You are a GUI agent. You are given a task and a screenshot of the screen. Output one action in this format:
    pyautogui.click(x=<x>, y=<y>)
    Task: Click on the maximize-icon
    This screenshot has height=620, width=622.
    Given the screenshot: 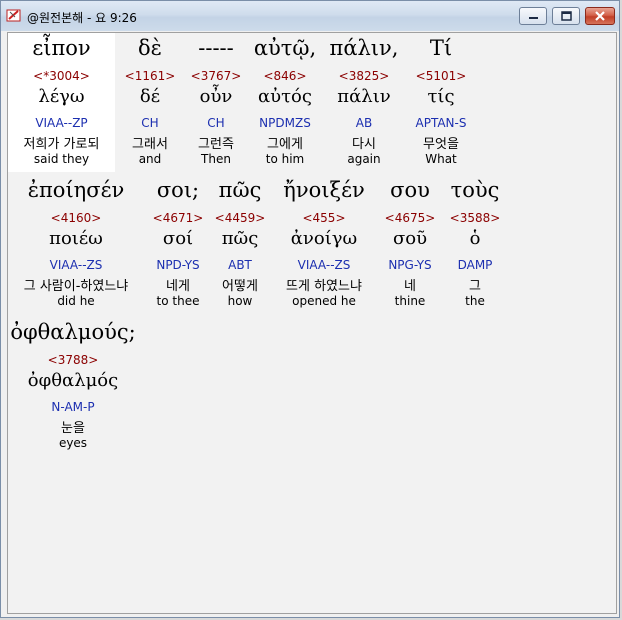 What is the action you would take?
    pyautogui.click(x=566, y=16)
    